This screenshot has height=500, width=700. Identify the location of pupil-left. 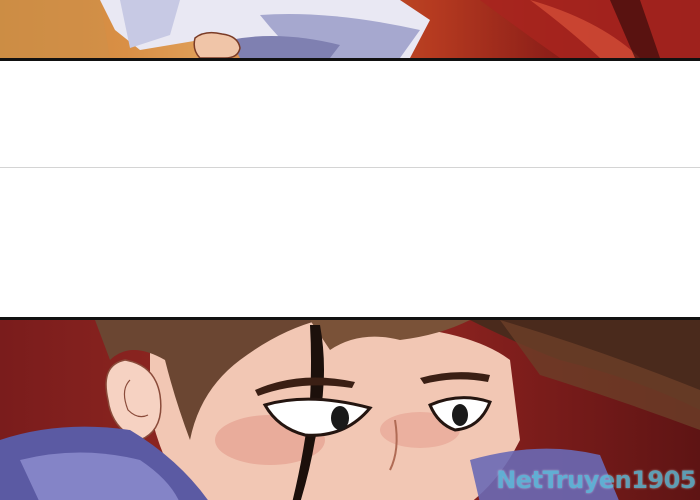
(340, 418).